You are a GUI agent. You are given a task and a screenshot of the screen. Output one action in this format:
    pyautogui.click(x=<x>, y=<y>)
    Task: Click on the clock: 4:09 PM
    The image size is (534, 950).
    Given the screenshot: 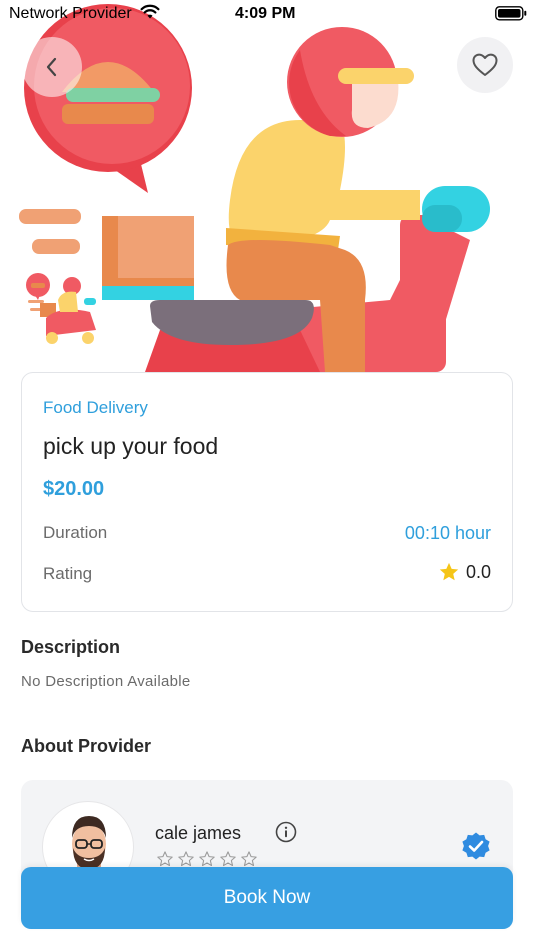 What is the action you would take?
    pyautogui.click(x=265, y=13)
    